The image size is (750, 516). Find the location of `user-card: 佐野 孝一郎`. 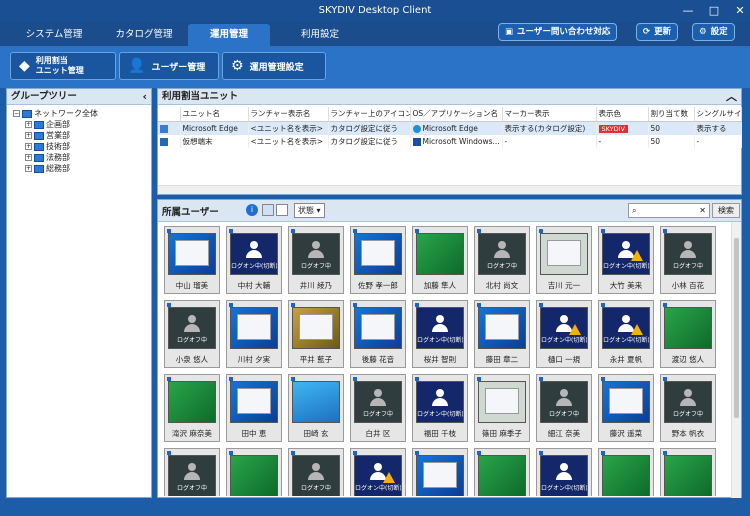

user-card: 佐野 孝一郎 is located at coordinates (378, 260).